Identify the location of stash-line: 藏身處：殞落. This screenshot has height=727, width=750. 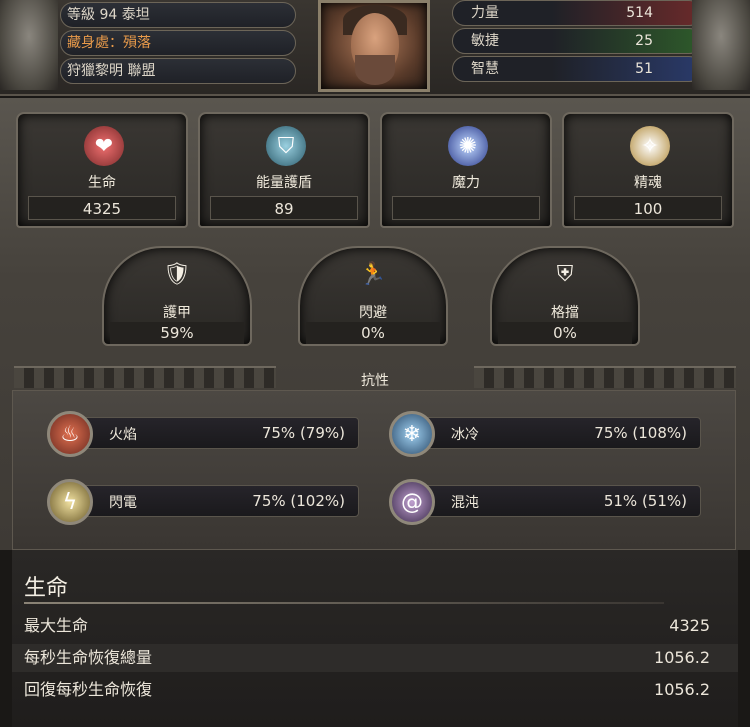
(178, 43).